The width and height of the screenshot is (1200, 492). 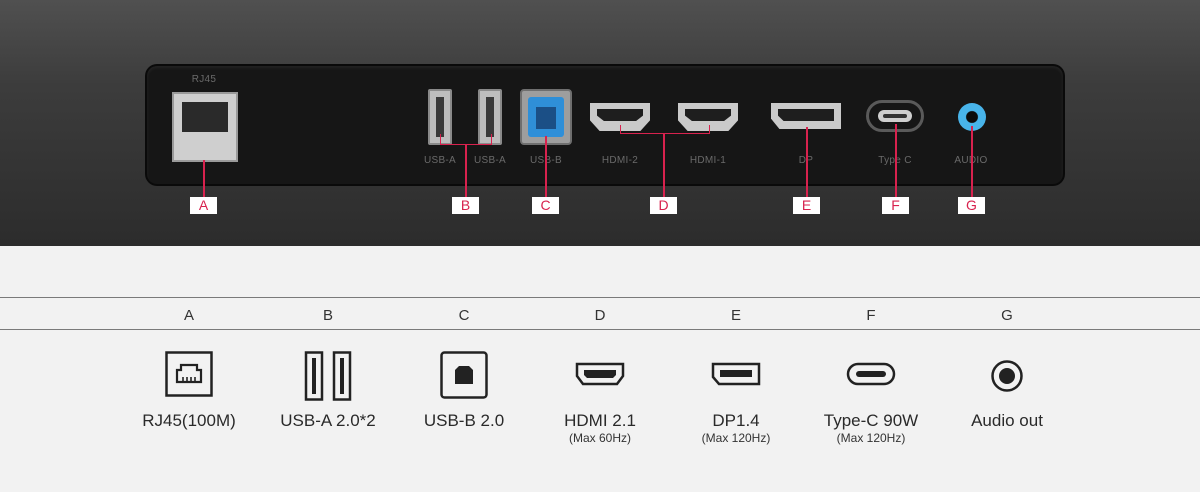 What do you see at coordinates (546, 166) in the screenshot?
I see `callout-line-c` at bounding box center [546, 166].